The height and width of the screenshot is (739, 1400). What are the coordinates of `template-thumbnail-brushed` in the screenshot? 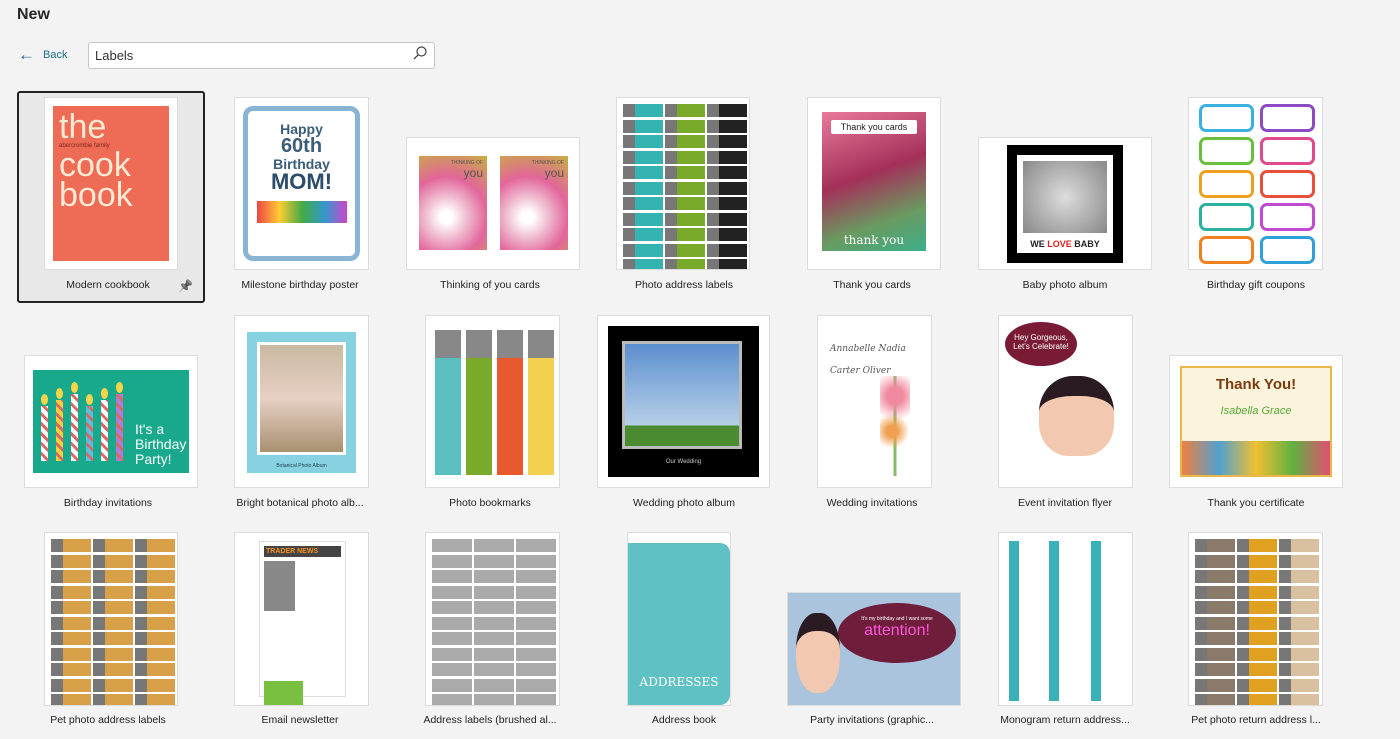 It's located at (492, 619).